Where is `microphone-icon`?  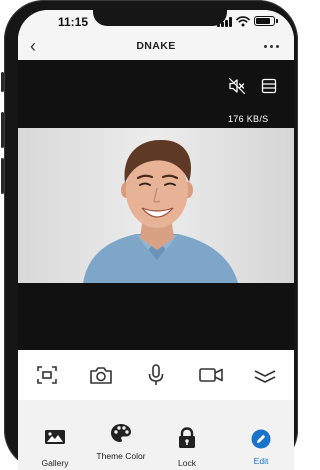
microphone-icon is located at coordinates (156, 375).